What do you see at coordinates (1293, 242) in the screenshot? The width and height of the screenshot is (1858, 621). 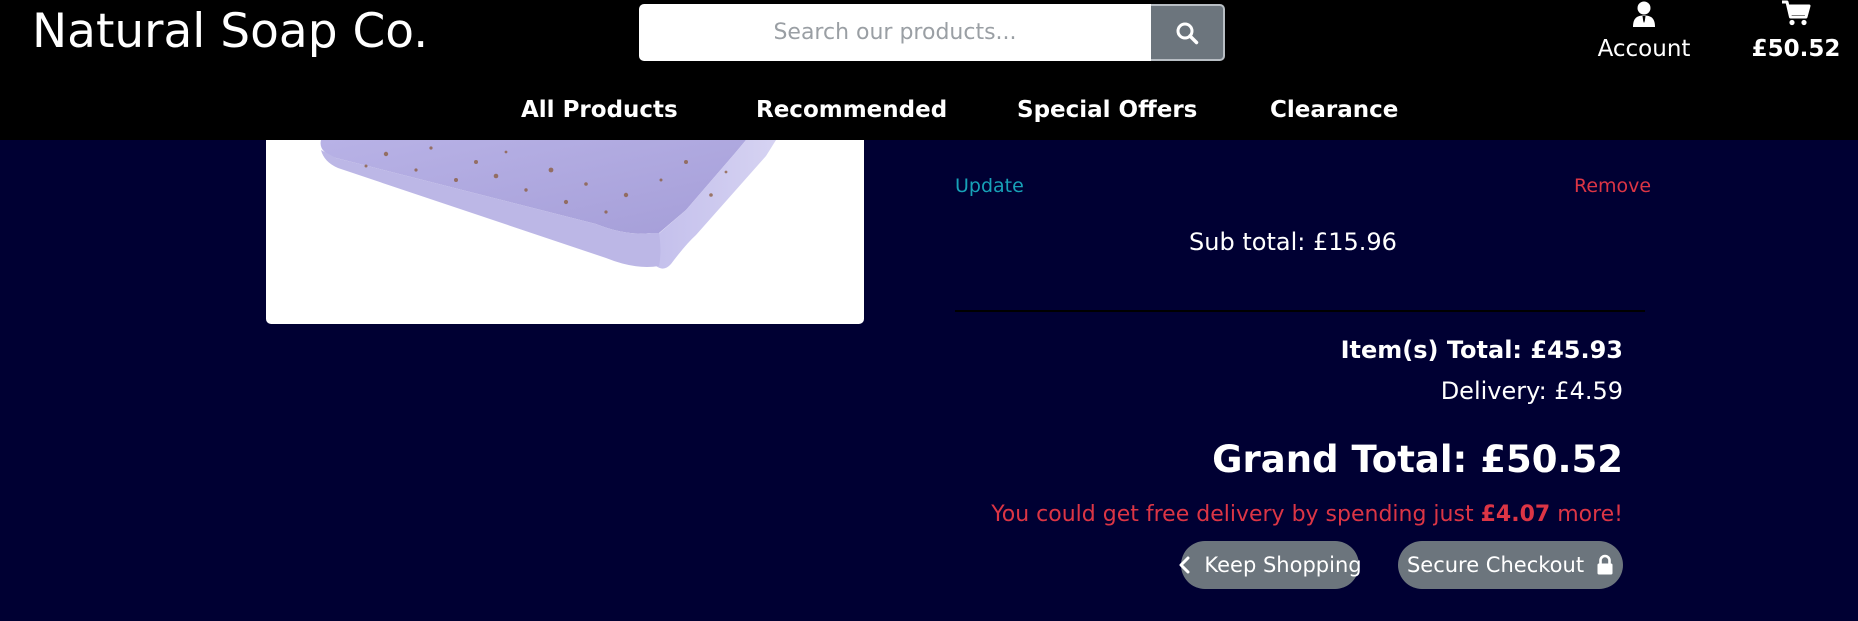 I see `item-subtotal: Sub total: £15.96` at bounding box center [1293, 242].